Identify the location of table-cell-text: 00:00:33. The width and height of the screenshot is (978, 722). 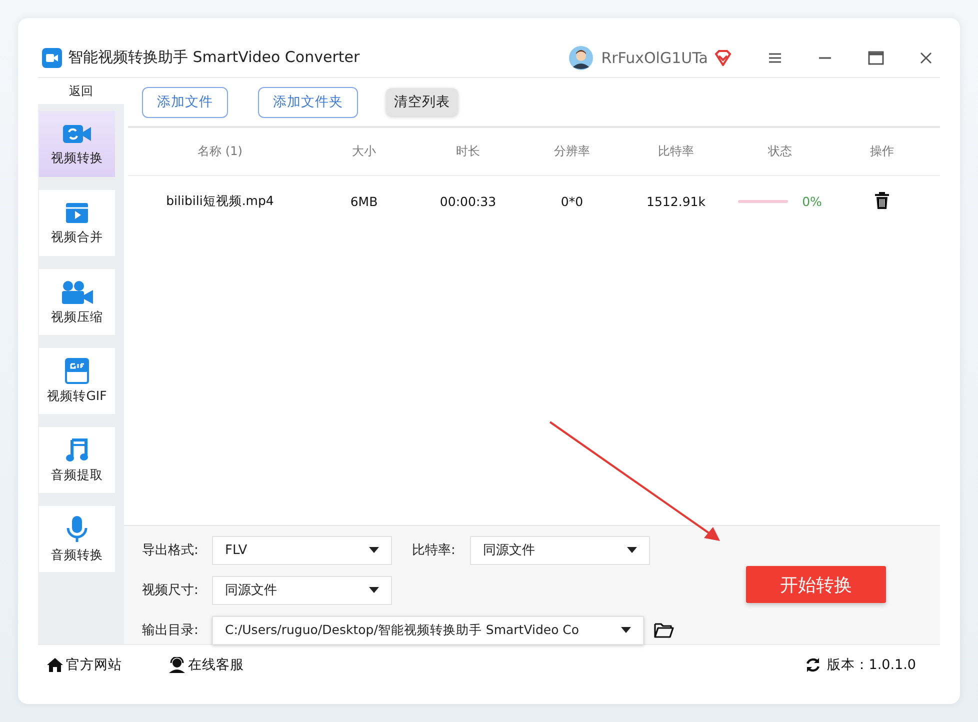
(468, 201).